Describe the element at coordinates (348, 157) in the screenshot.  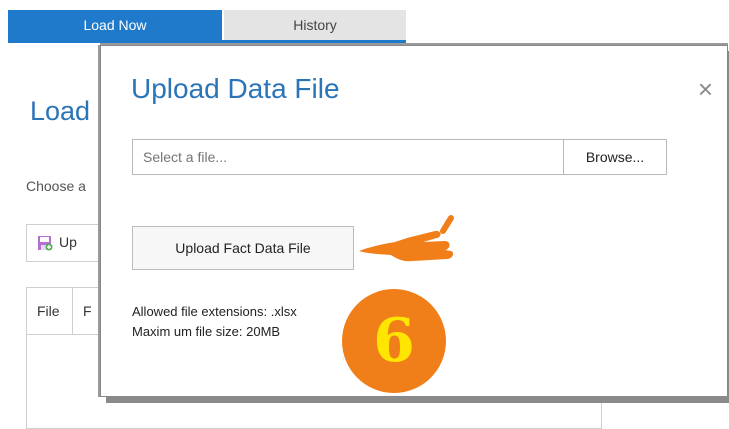
I see `file-path-input` at that location.